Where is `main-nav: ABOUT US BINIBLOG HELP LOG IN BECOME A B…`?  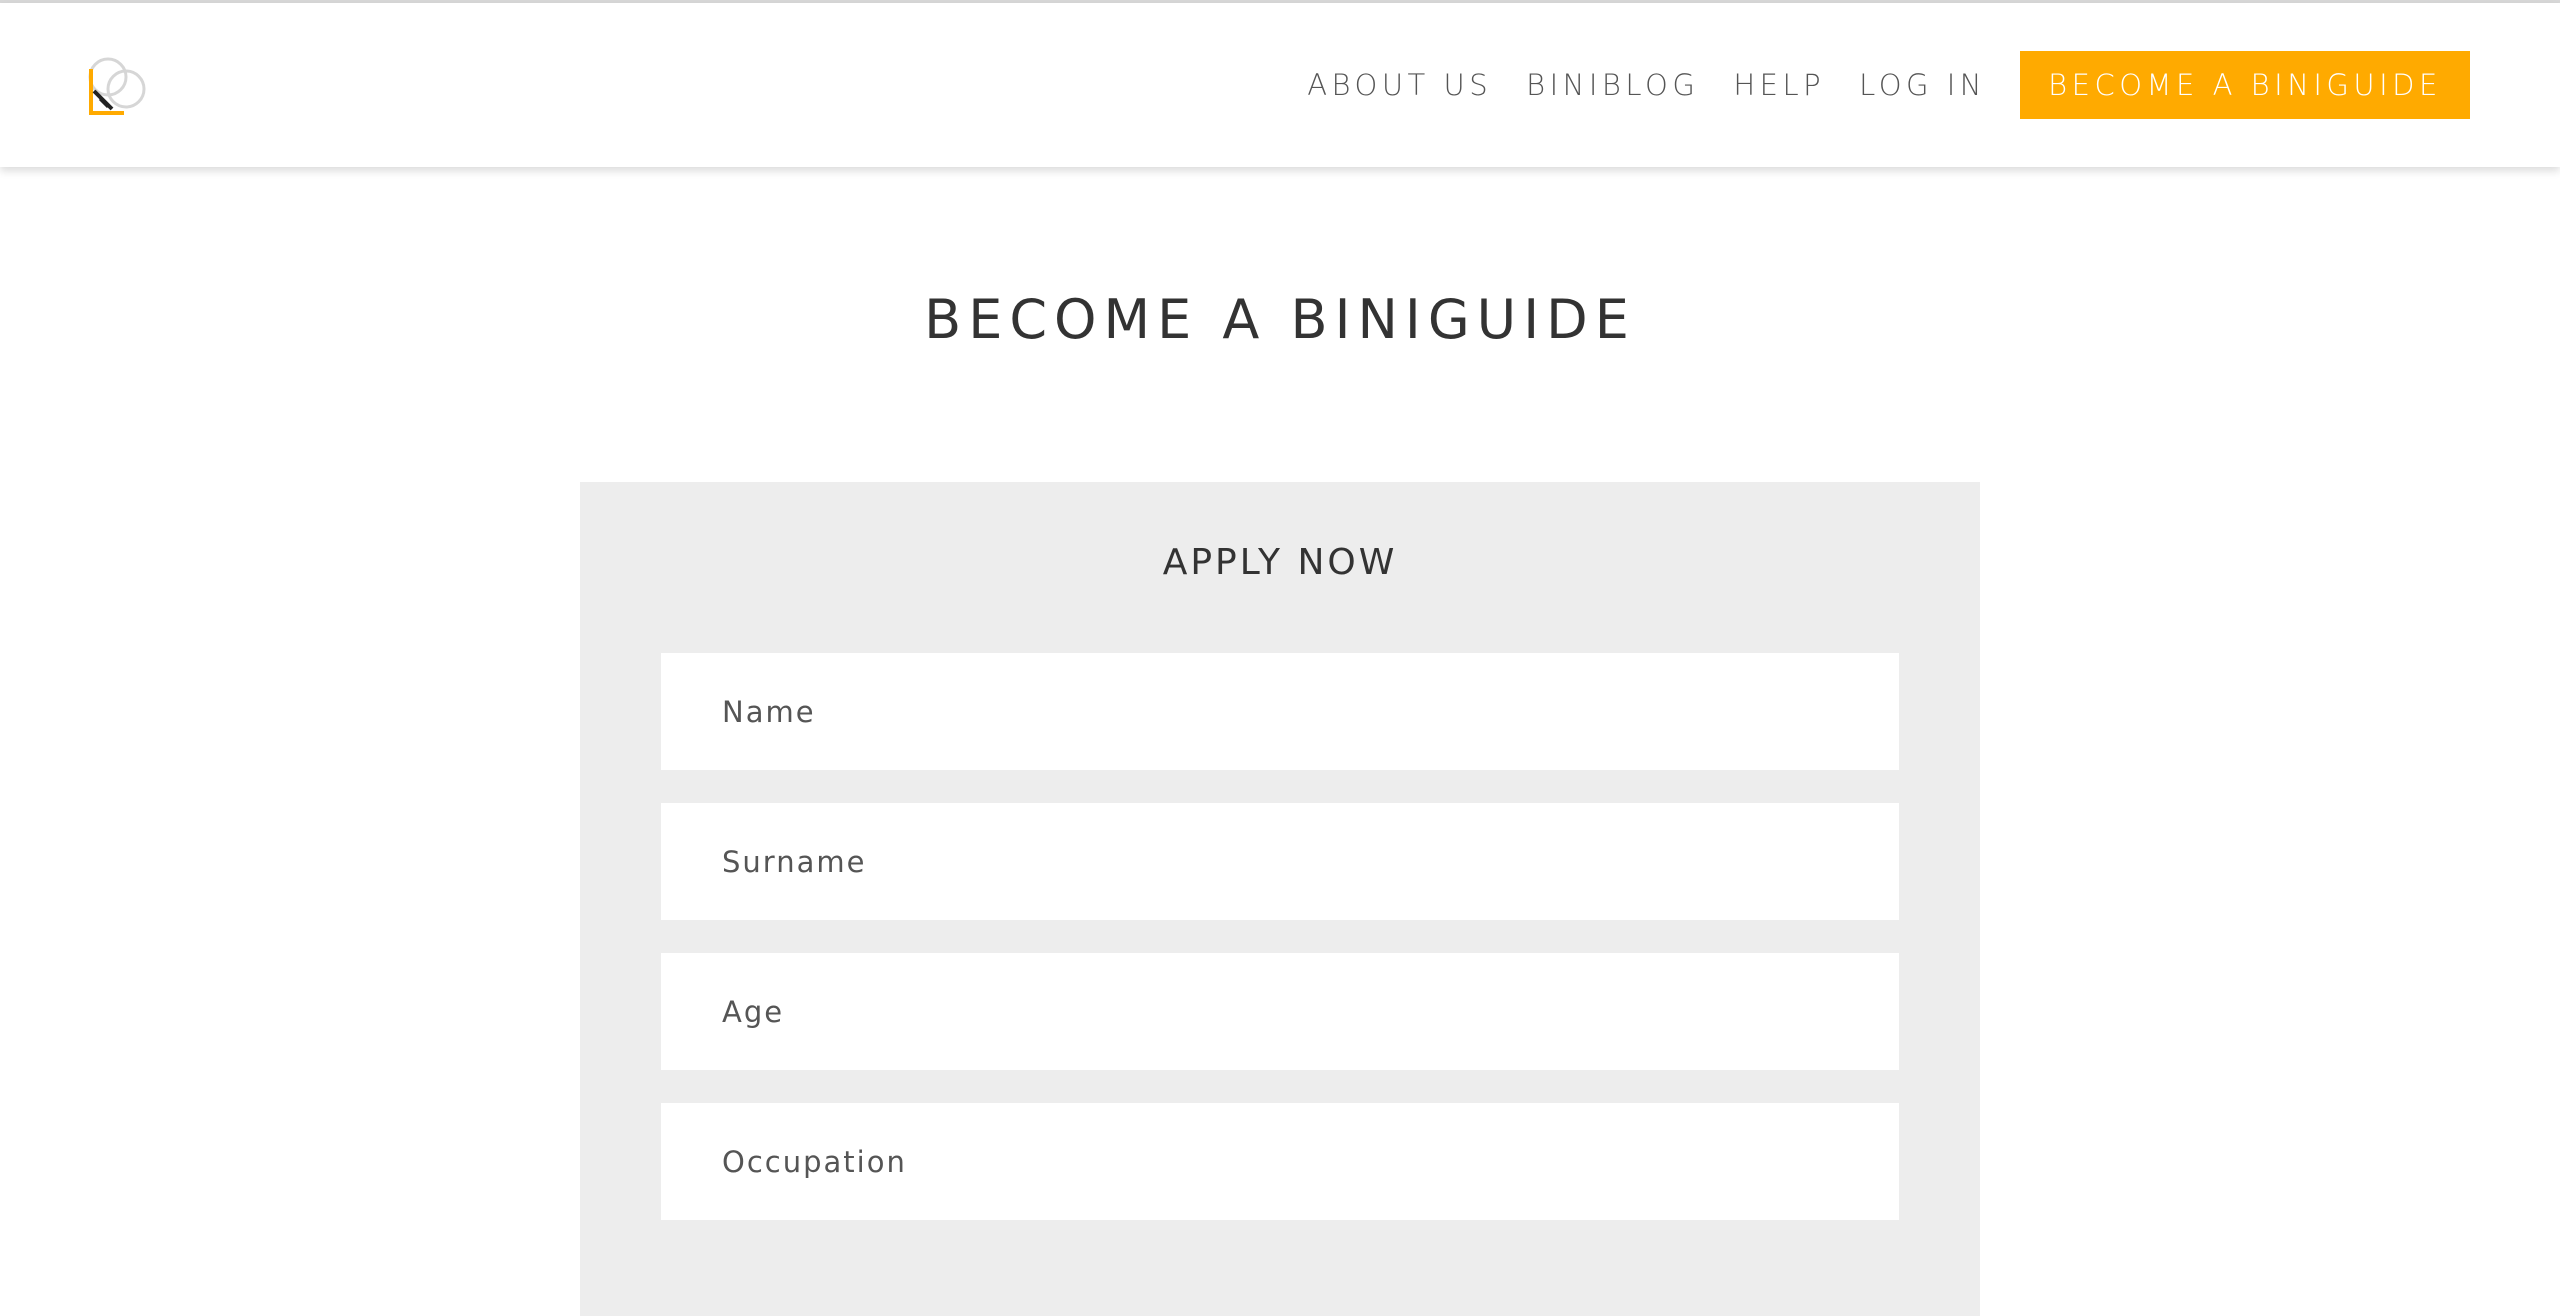
main-nav: ABOUT US BINIBLOG HELP LOG IN BECOME A B… is located at coordinates (1933, 85).